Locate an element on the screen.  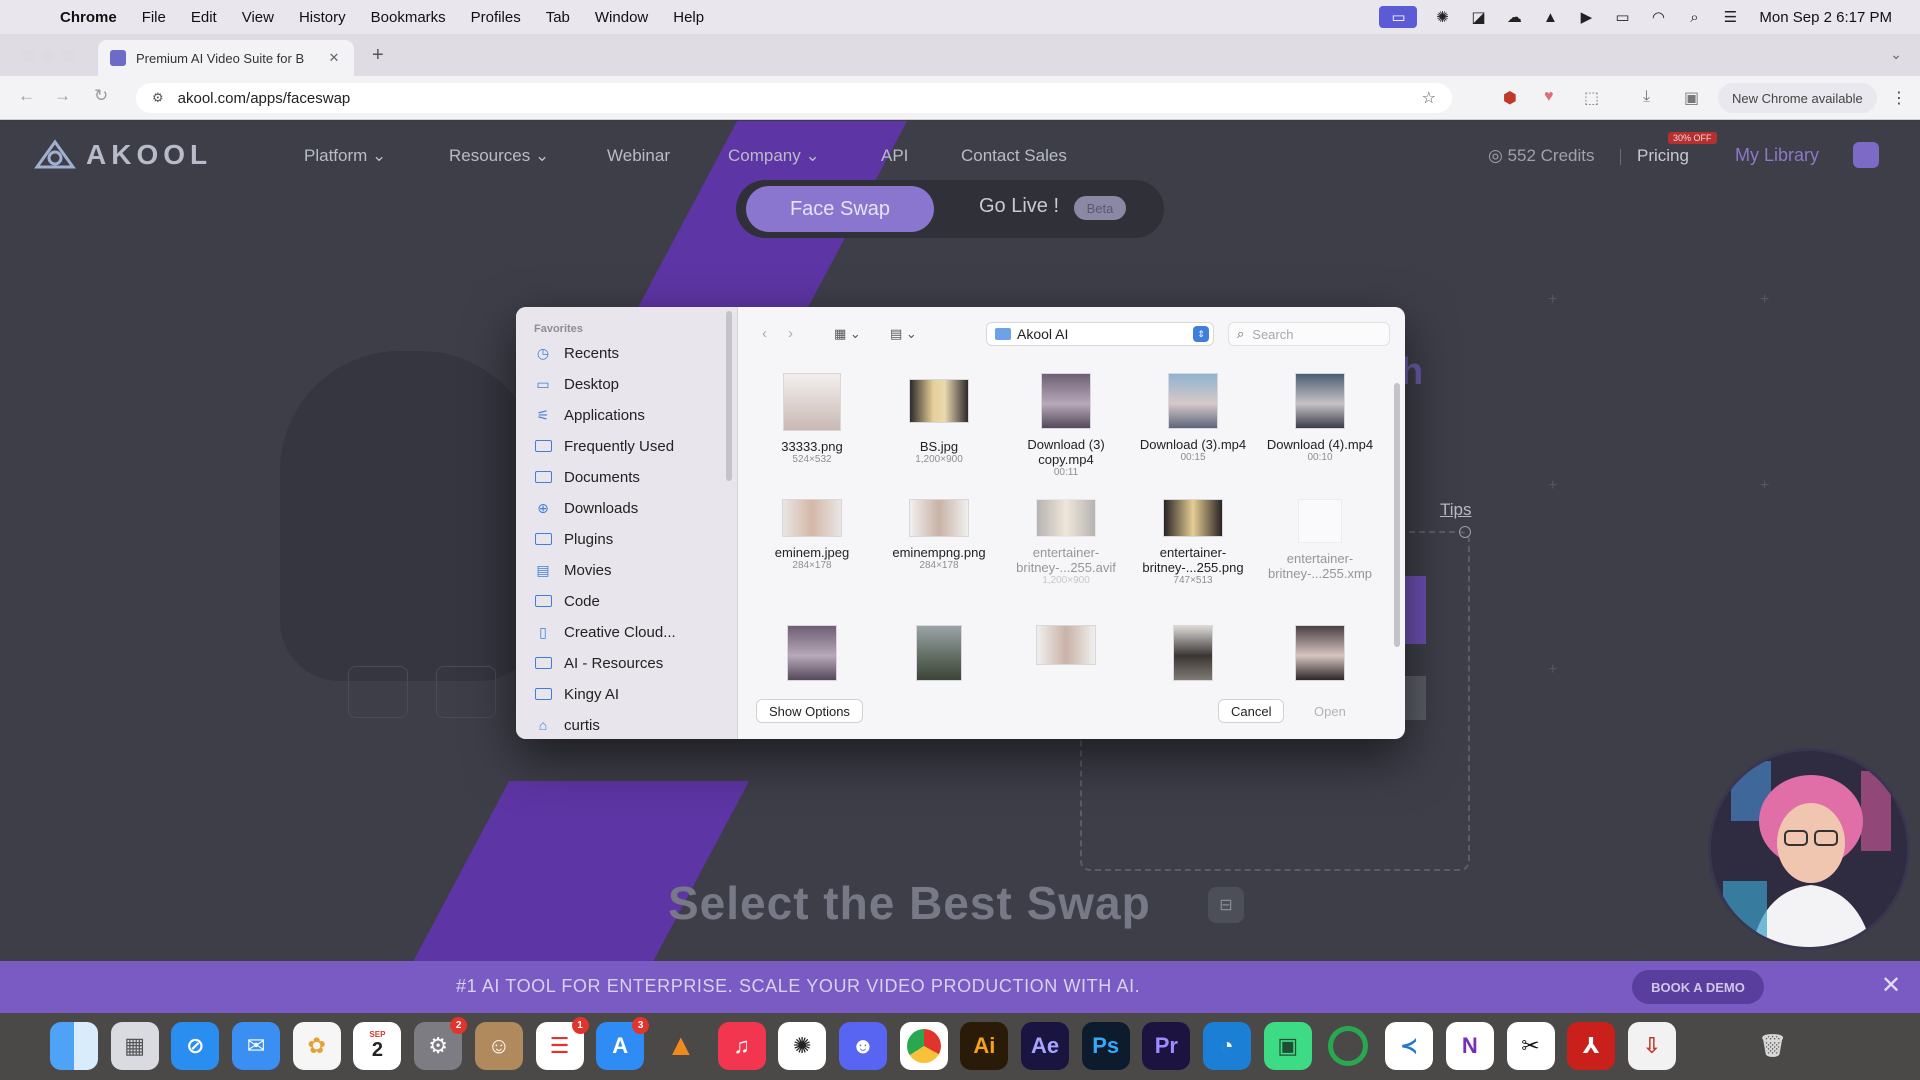
file-item: 33333.png 524×532 is located at coordinates (812, 419).